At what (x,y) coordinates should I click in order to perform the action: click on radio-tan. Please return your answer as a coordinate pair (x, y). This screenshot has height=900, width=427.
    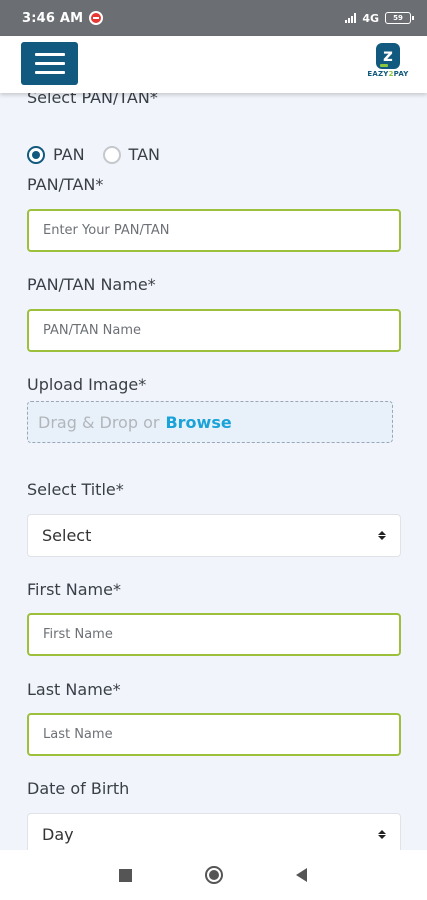
    Looking at the image, I should click on (111, 154).